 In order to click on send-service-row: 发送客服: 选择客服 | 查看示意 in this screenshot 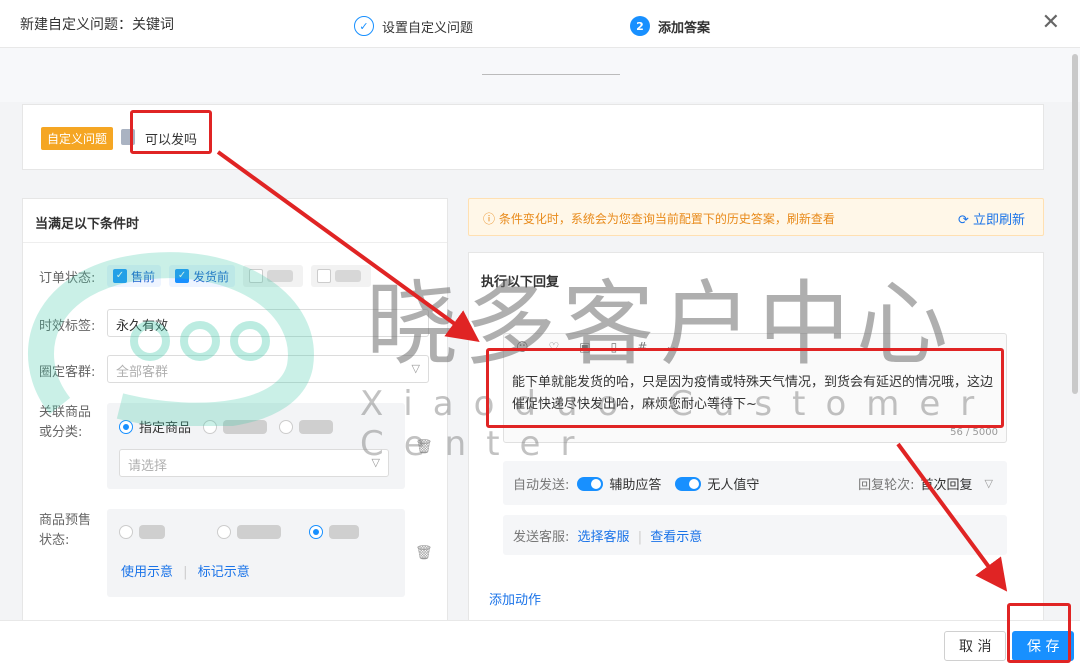, I will do `click(755, 535)`.